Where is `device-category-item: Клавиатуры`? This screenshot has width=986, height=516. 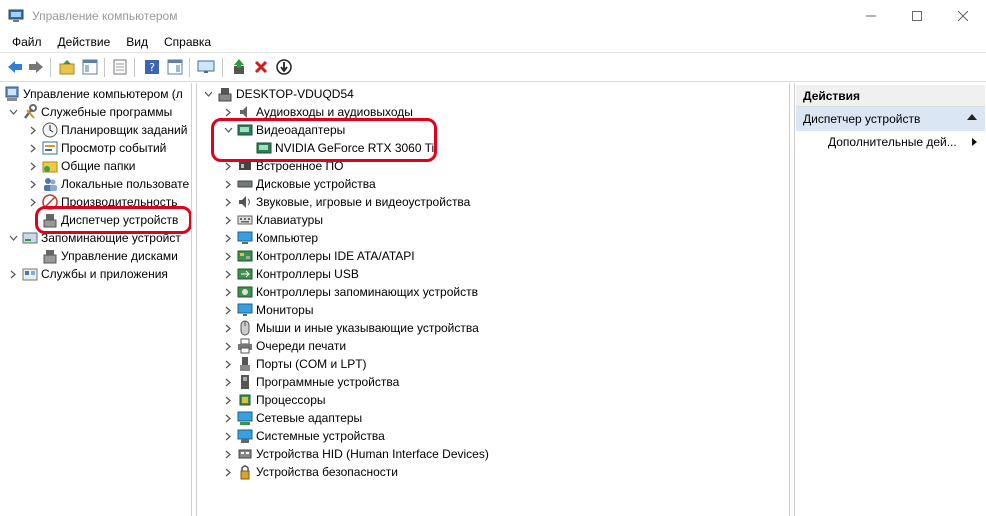
device-category-item: Клавиатуры is located at coordinates (280, 220).